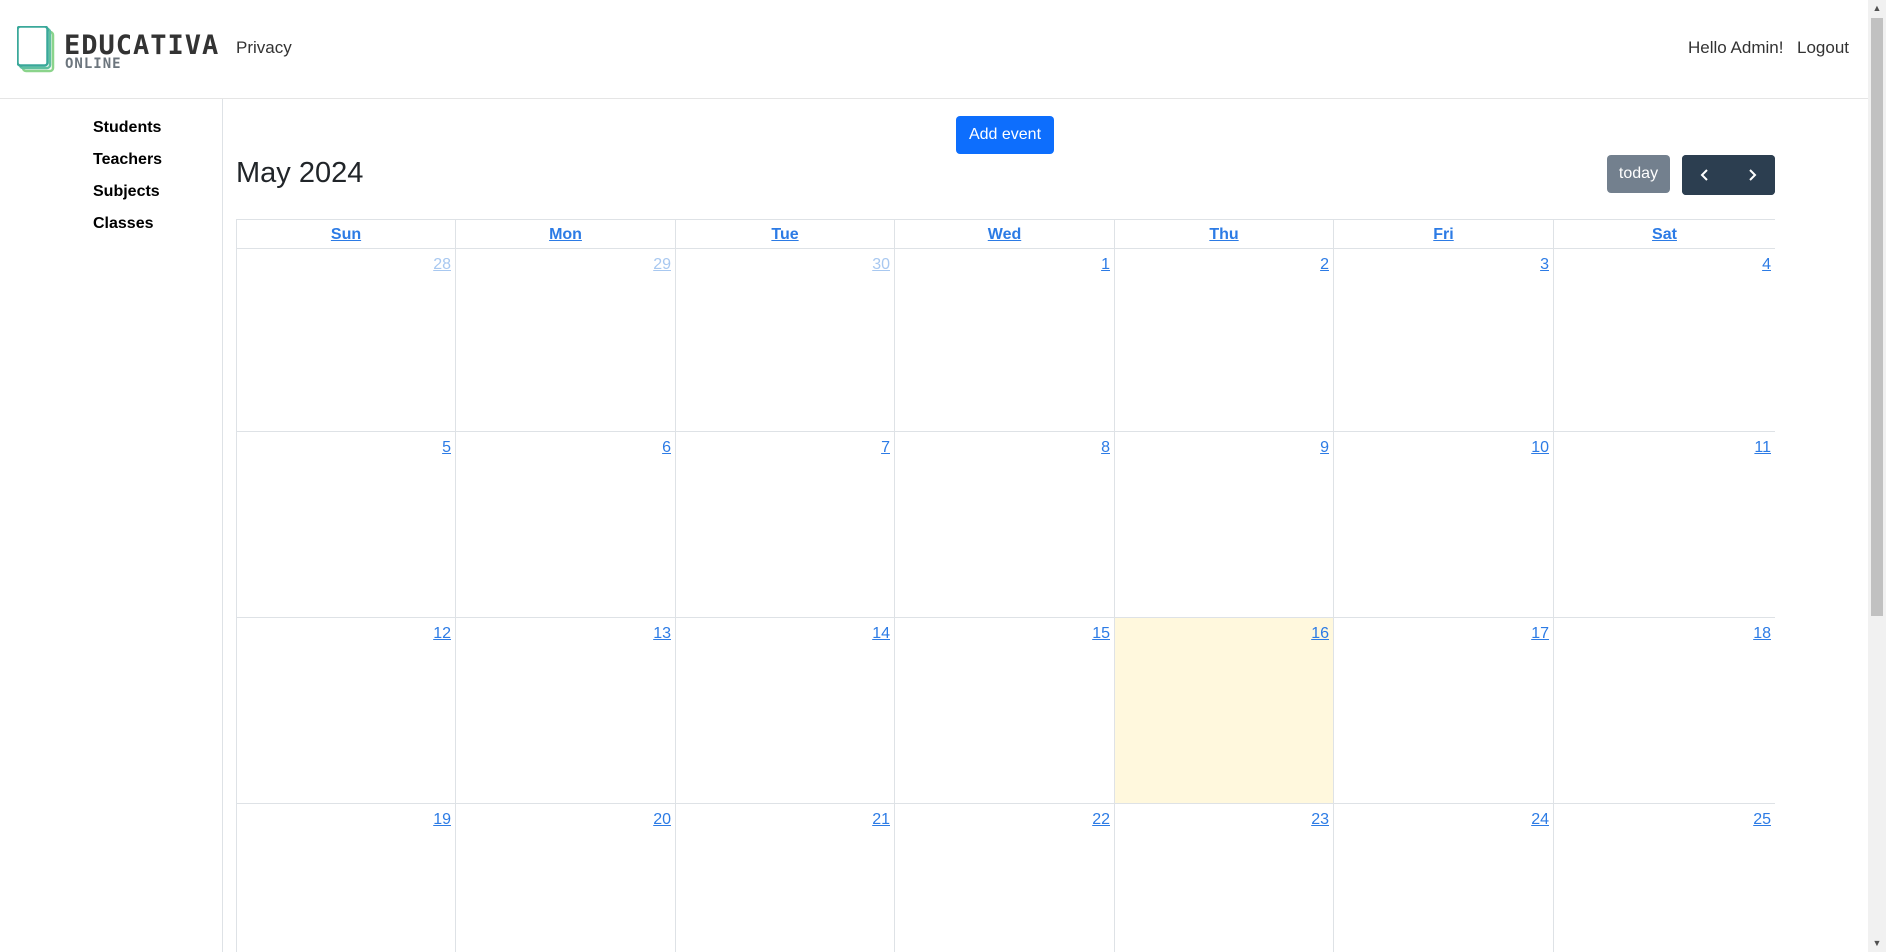 This screenshot has width=1886, height=952. I want to click on calendar-day-cell: 12, so click(346, 710).